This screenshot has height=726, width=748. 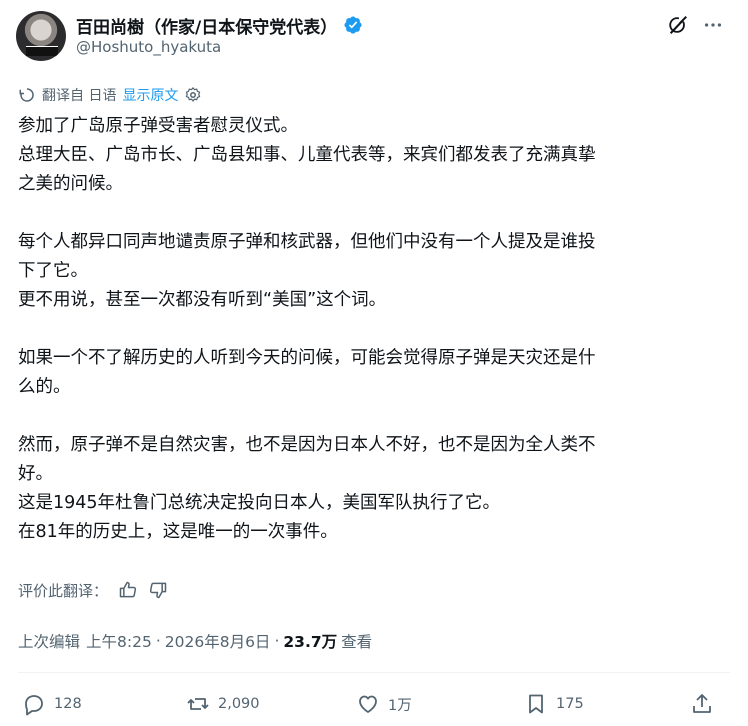 I want to click on rate-translation-row: 评价此翻译：, so click(x=93, y=590).